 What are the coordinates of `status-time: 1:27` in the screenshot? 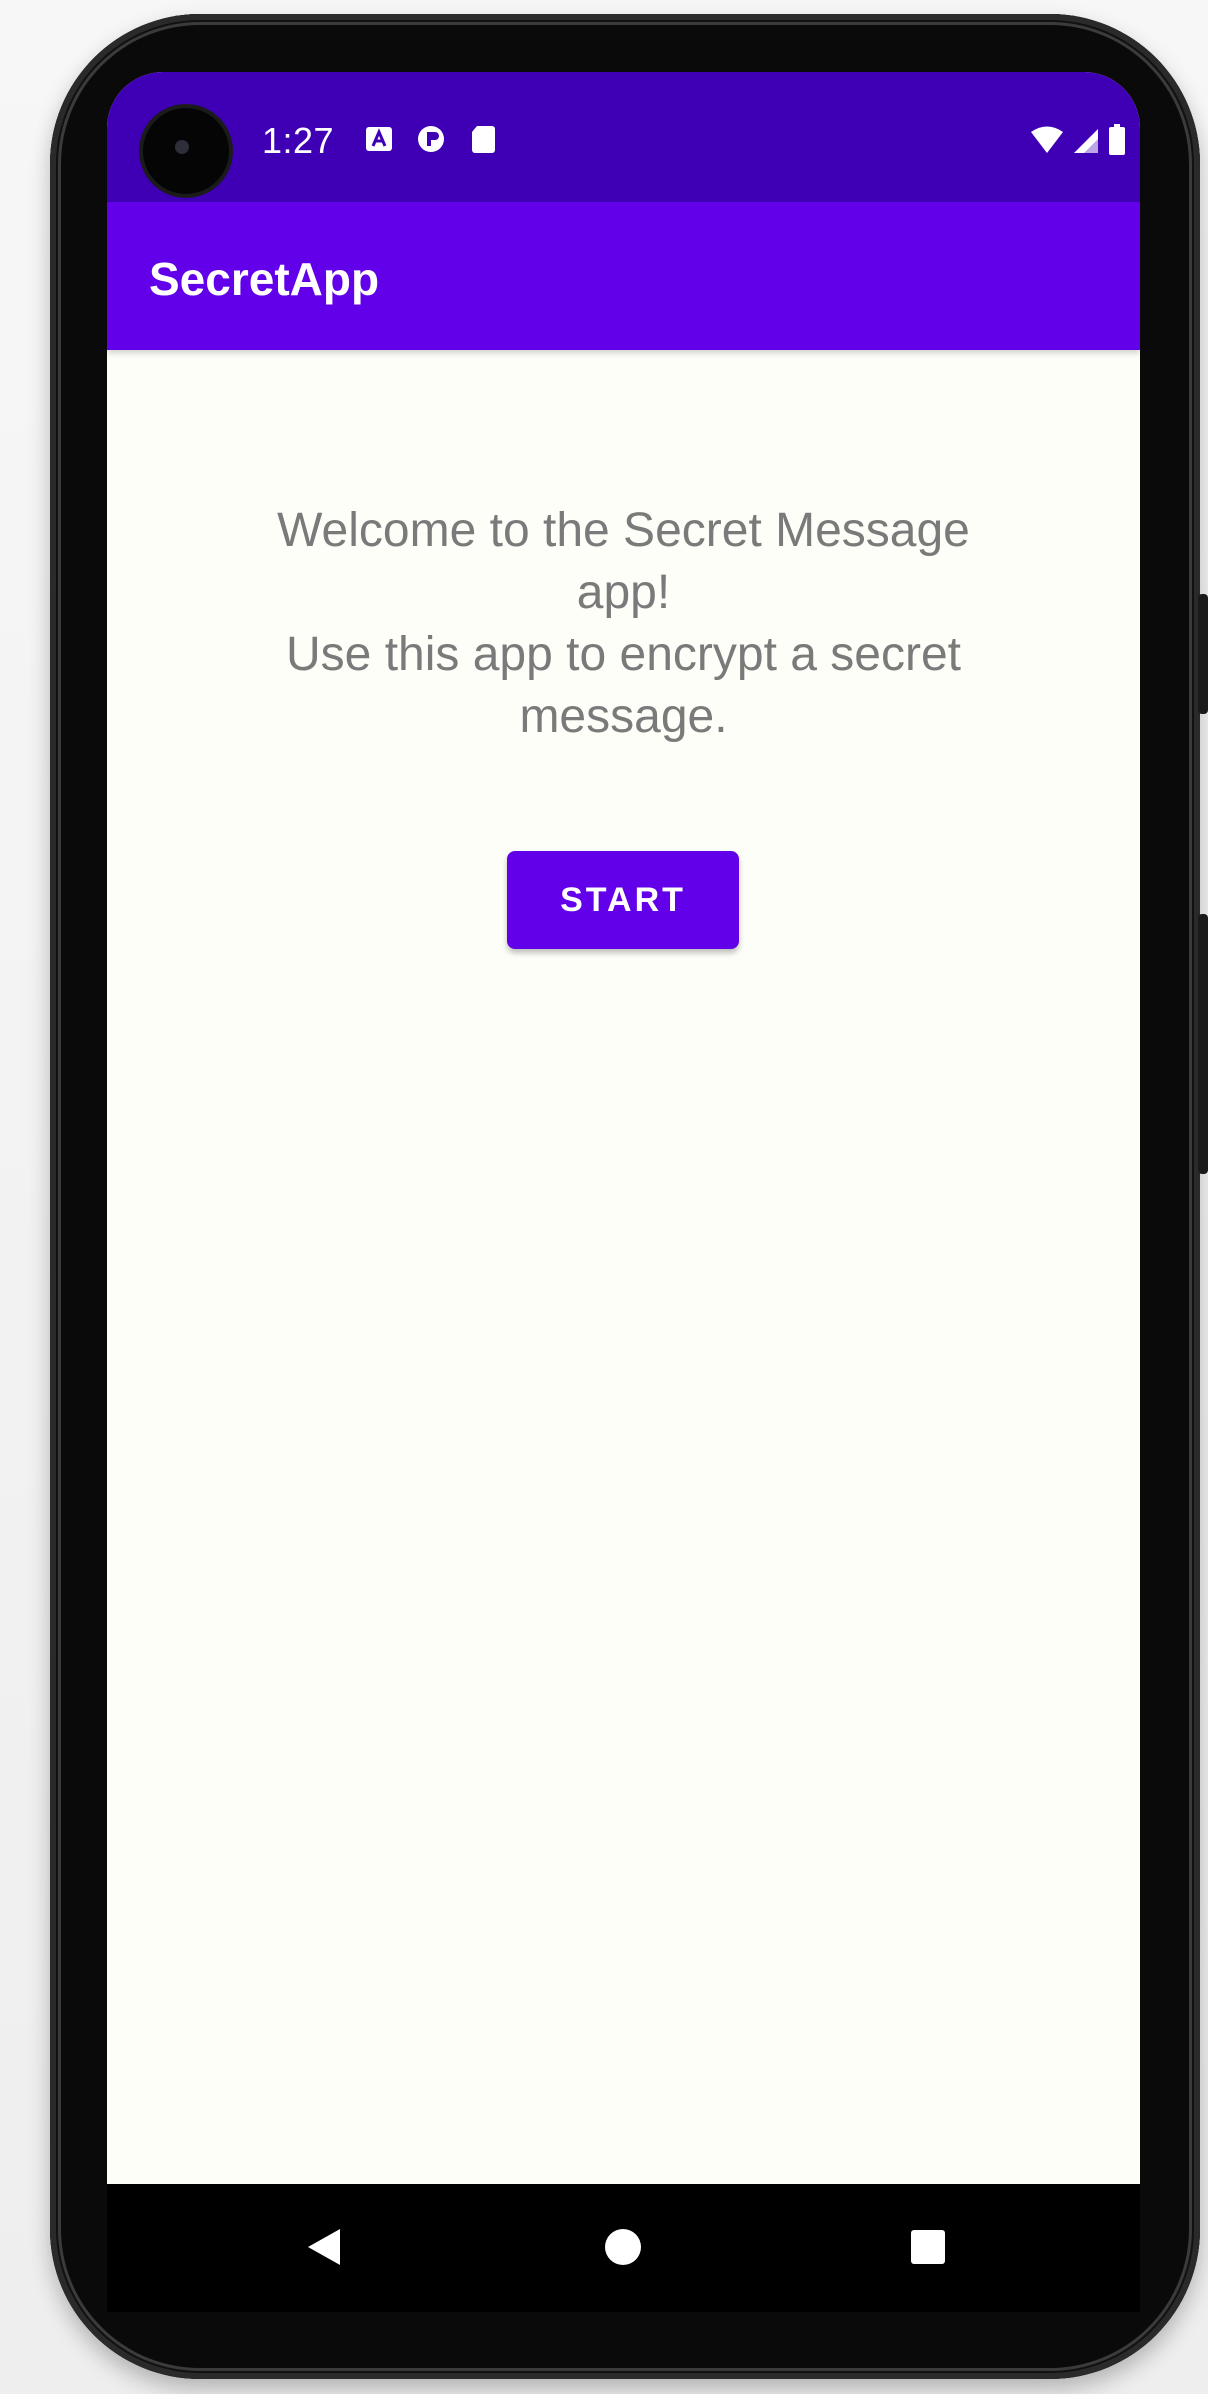 It's located at (298, 140).